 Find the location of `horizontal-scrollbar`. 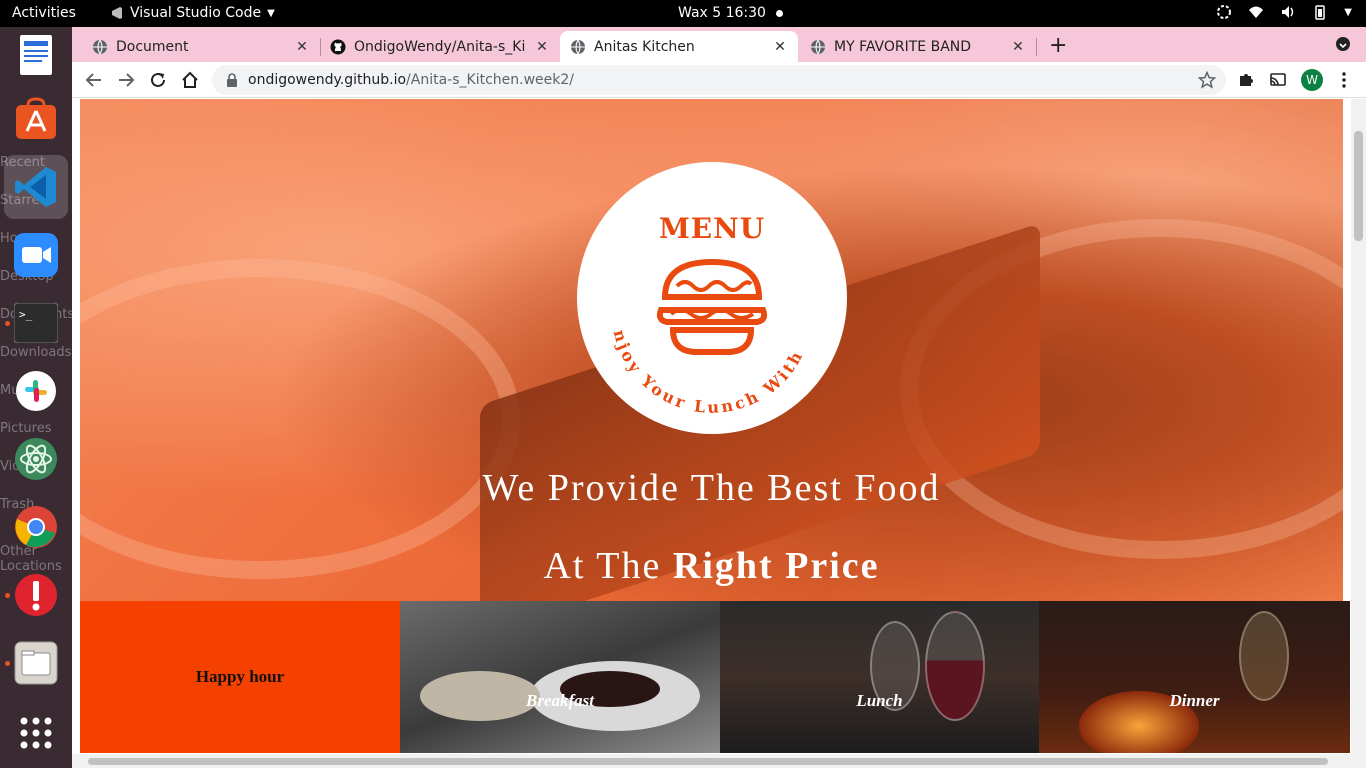

horizontal-scrollbar is located at coordinates (711, 761).